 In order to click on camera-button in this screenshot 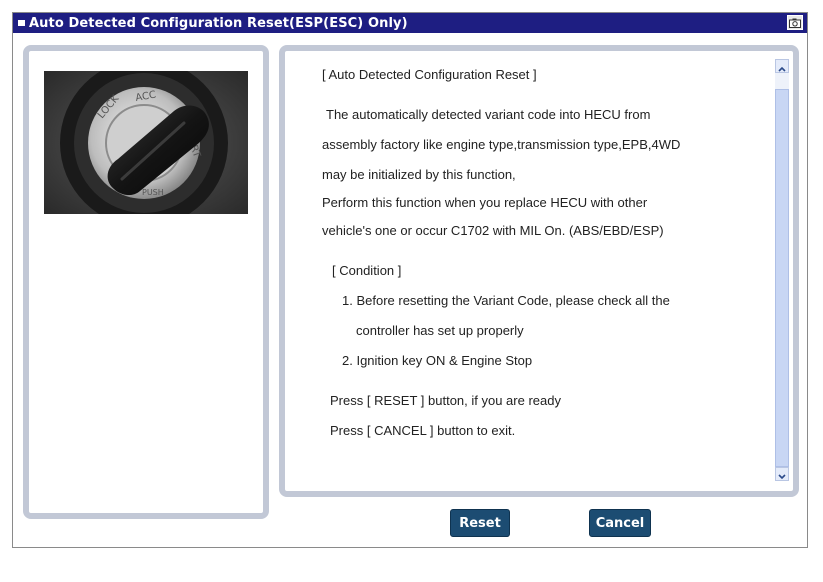, I will do `click(795, 22)`.